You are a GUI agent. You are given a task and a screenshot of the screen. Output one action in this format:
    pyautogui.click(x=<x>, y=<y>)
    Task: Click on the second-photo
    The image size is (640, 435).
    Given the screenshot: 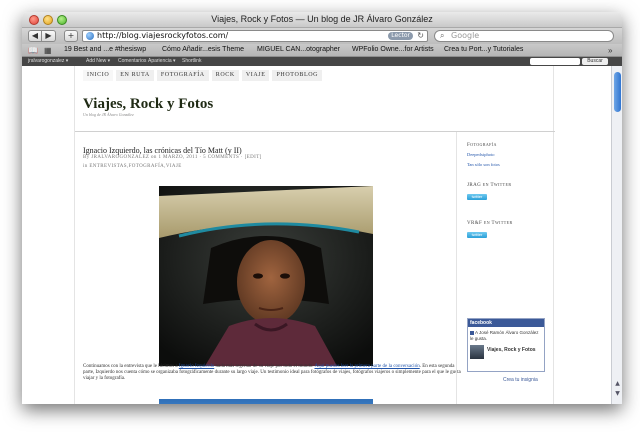 What is the action you would take?
    pyautogui.click(x=266, y=401)
    